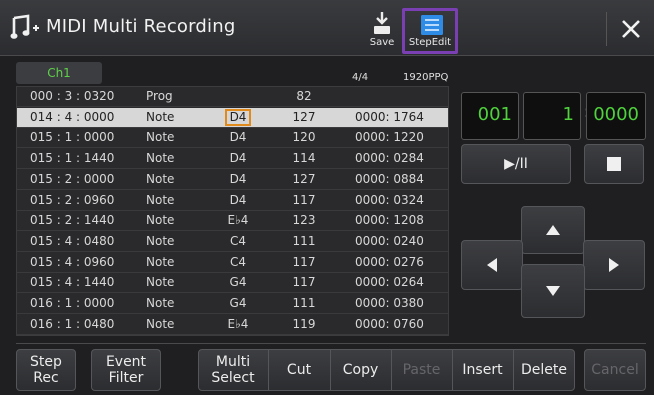 The image size is (654, 395). What do you see at coordinates (490, 116) in the screenshot?
I see `measure-field: 001` at bounding box center [490, 116].